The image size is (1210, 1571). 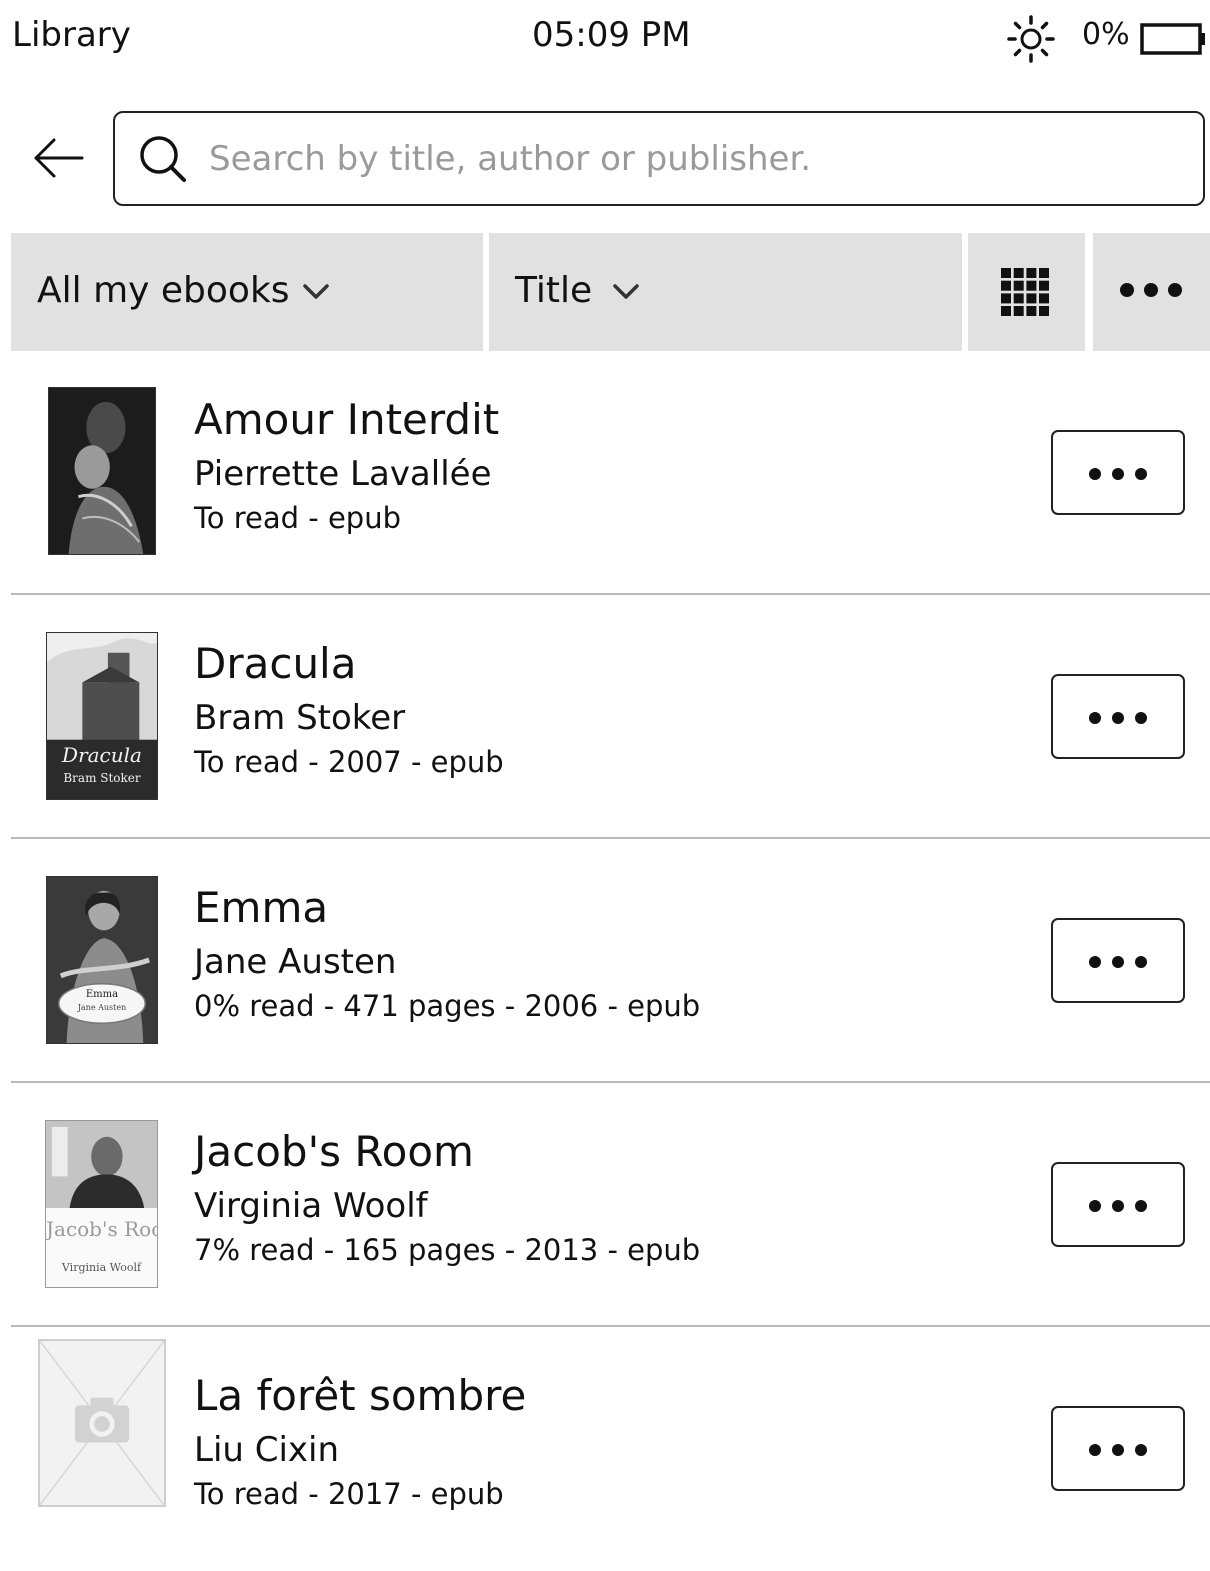 I want to click on filter-dropdown: All my ebooks, so click(x=247, y=292).